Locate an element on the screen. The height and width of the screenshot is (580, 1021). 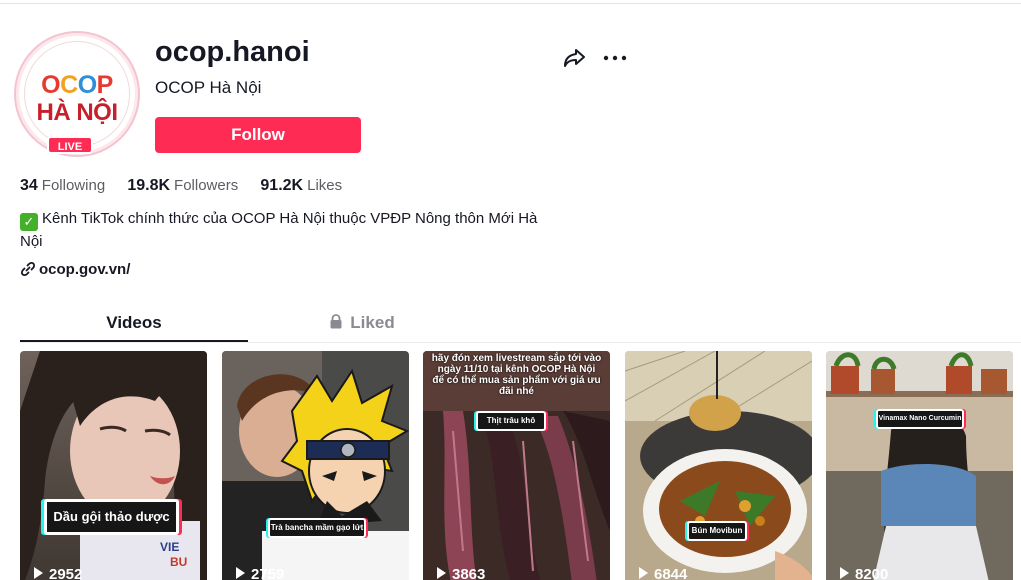
tab-liked: Liked is located at coordinates (362, 326).